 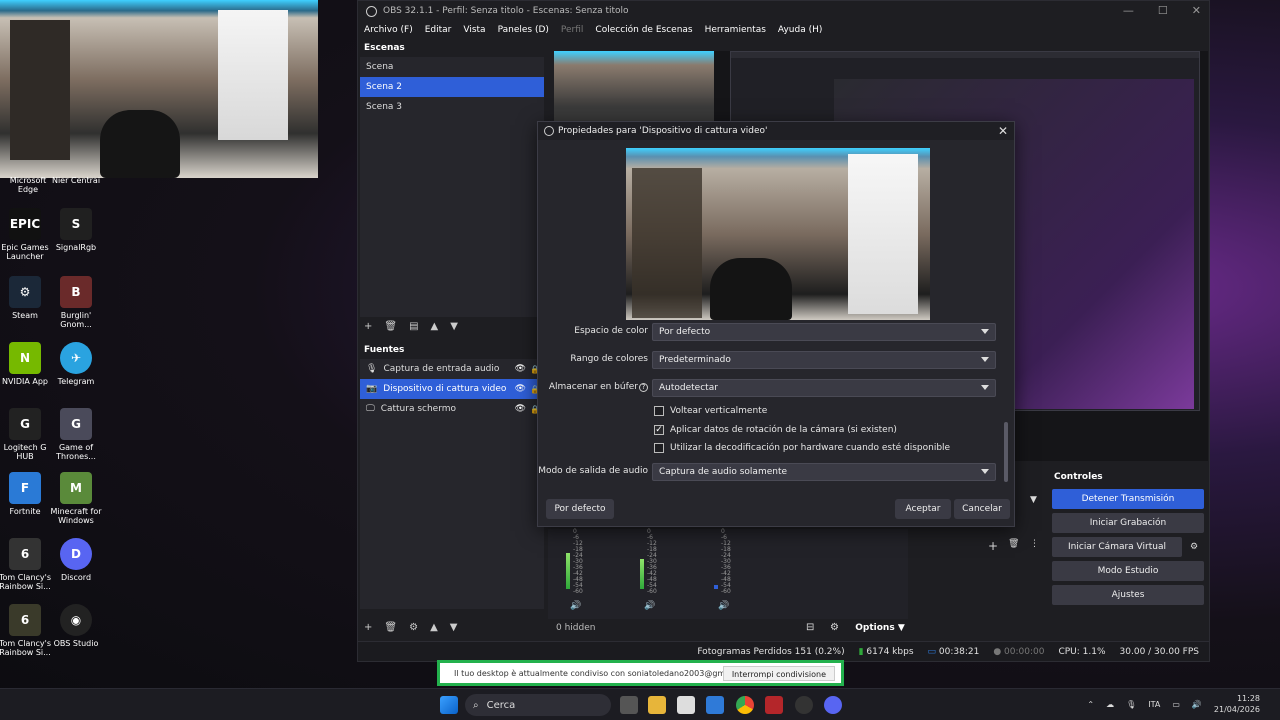 What do you see at coordinates (452, 107) in the screenshot?
I see `scene-item: Scena 3` at bounding box center [452, 107].